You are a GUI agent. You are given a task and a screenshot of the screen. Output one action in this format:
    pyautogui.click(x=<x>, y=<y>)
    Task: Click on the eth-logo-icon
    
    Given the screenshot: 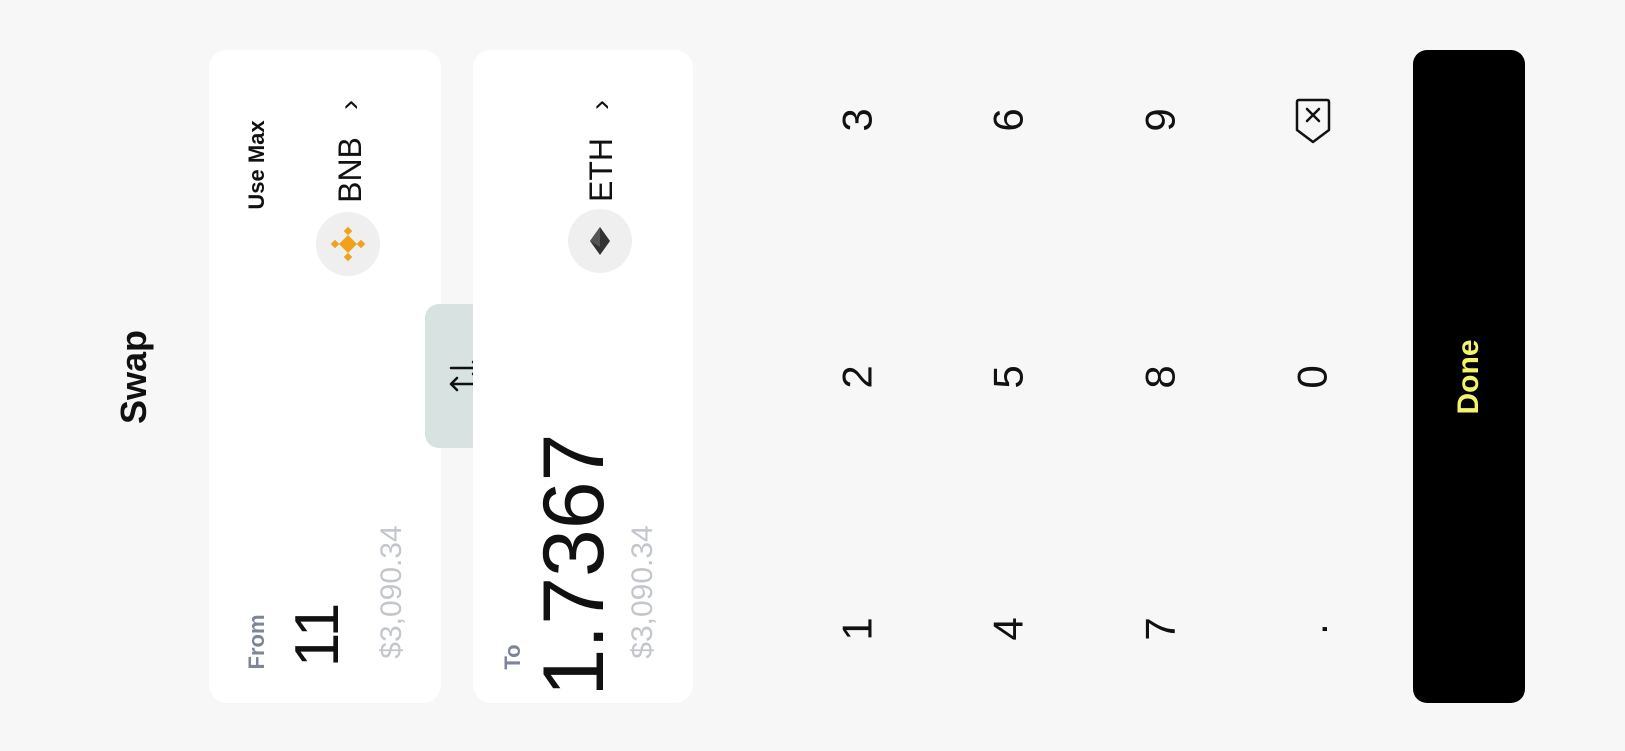 What is the action you would take?
    pyautogui.click(x=600, y=241)
    